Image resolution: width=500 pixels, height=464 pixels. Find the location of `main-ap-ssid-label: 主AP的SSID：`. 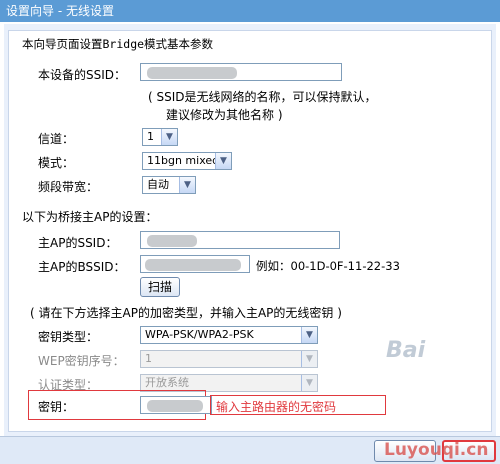

main-ap-ssid-label: 主AP的SSID： is located at coordinates (78, 243).